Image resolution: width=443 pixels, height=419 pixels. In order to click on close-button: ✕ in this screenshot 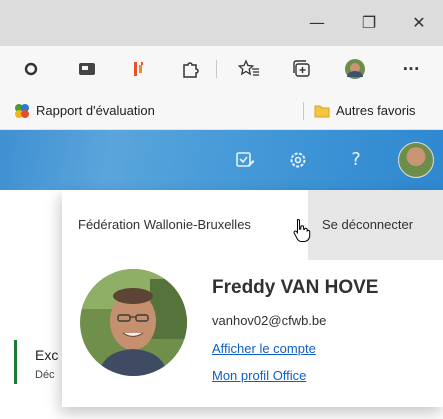, I will do `click(419, 23)`.